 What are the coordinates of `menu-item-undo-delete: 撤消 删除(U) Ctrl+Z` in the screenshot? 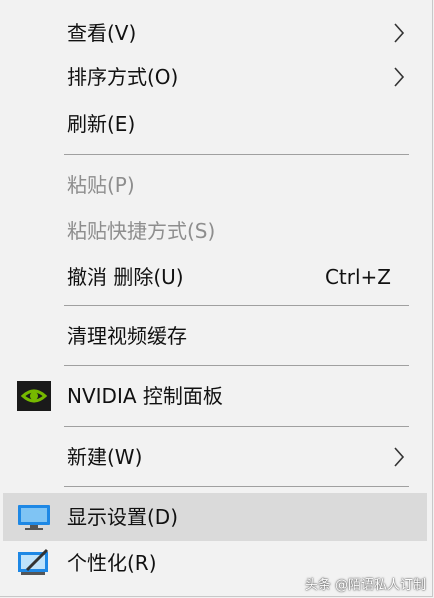 It's located at (215, 277).